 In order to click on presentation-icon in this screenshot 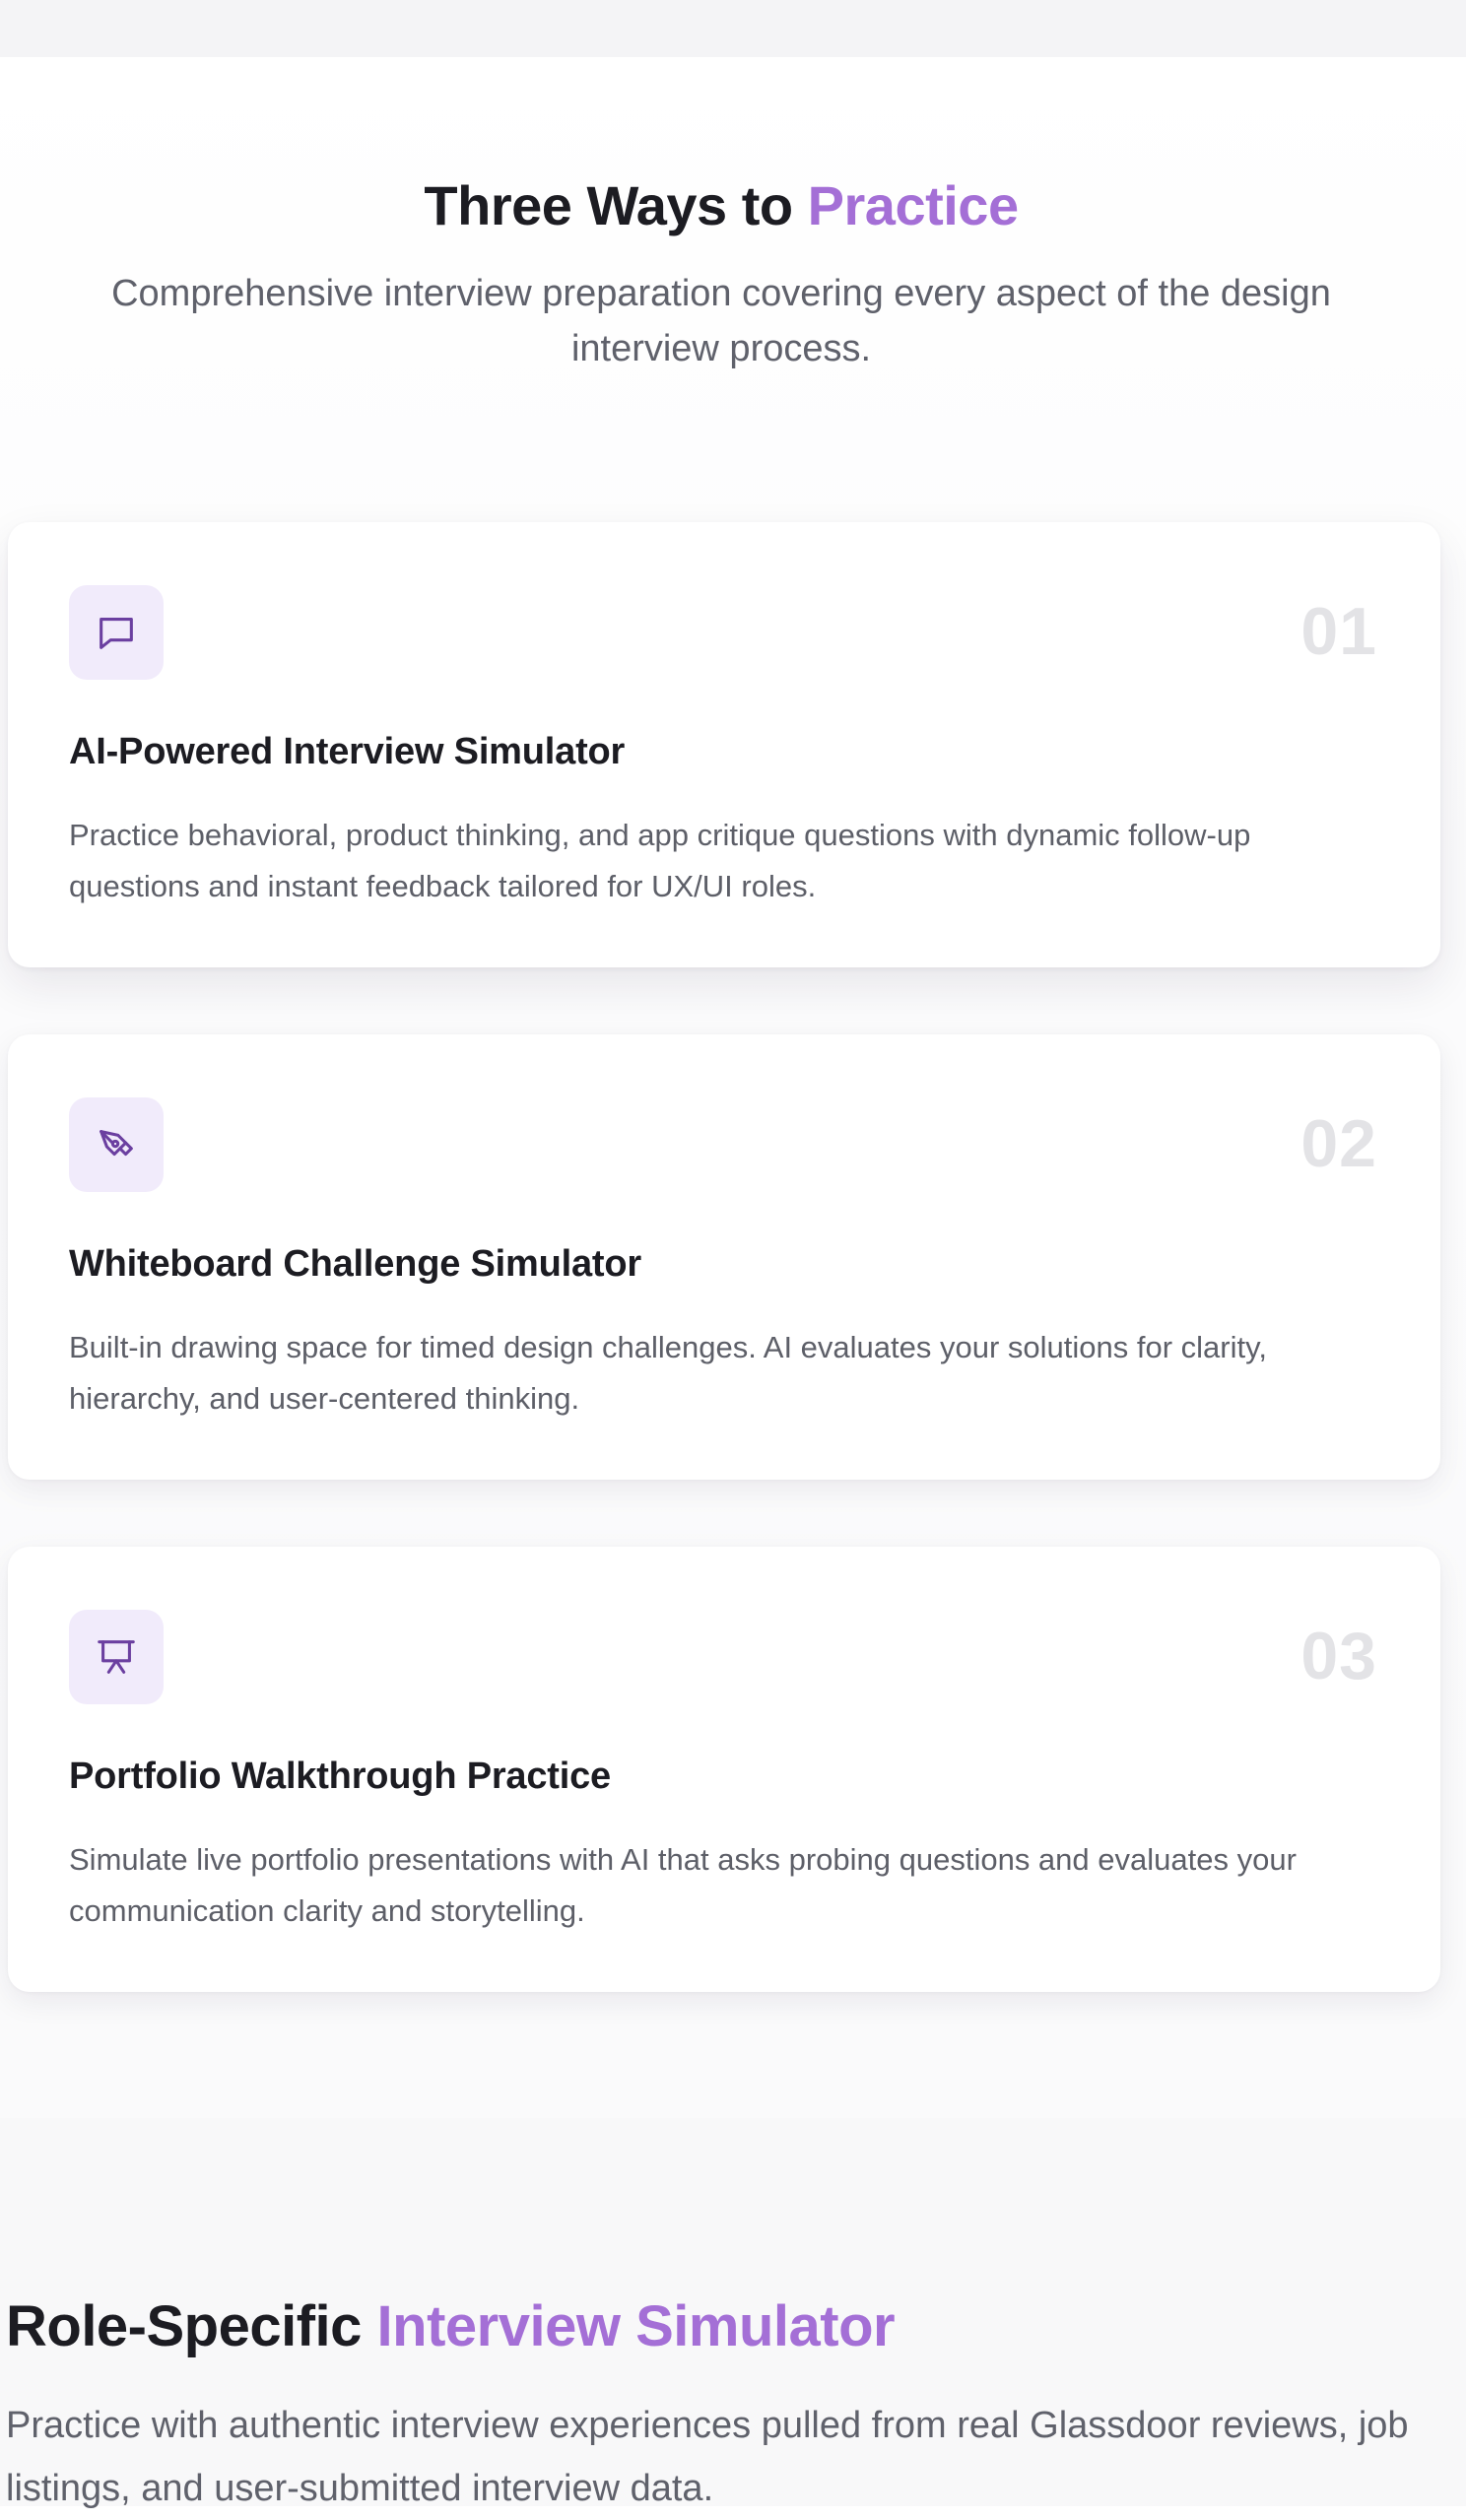, I will do `click(116, 1657)`.